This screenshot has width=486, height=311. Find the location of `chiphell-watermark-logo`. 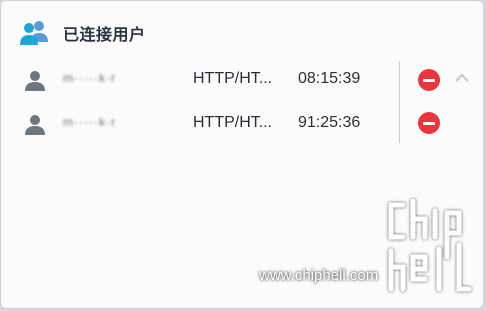

chiphell-watermark-logo is located at coordinates (430, 245).